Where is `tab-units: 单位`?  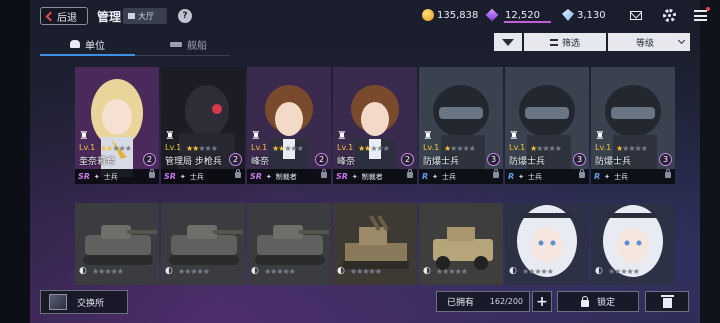 tab-units: 单位 is located at coordinates (87, 44).